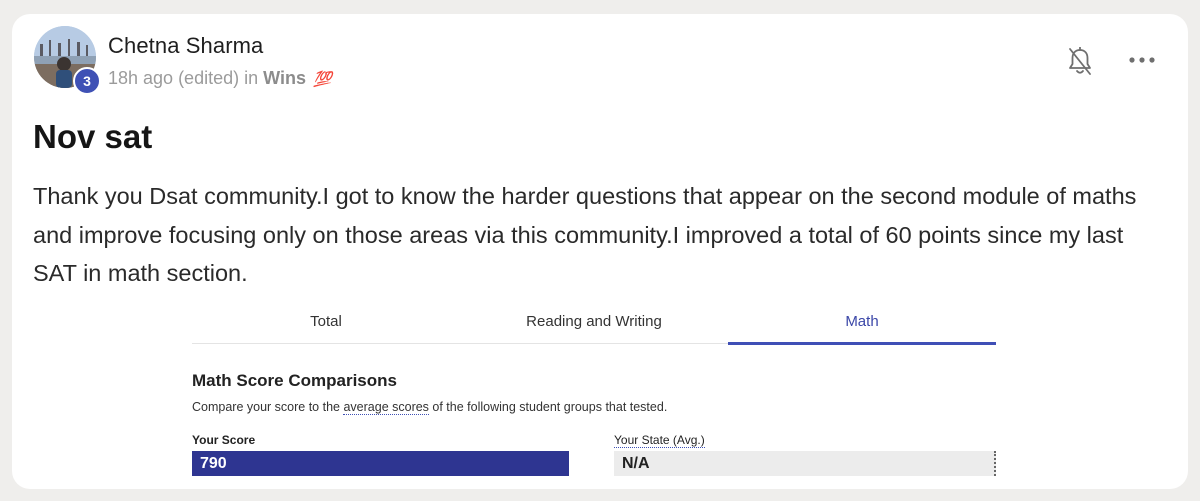 Image resolution: width=1200 pixels, height=501 pixels. What do you see at coordinates (294, 380) in the screenshot?
I see `comparison-title: Math Score Comparisons` at bounding box center [294, 380].